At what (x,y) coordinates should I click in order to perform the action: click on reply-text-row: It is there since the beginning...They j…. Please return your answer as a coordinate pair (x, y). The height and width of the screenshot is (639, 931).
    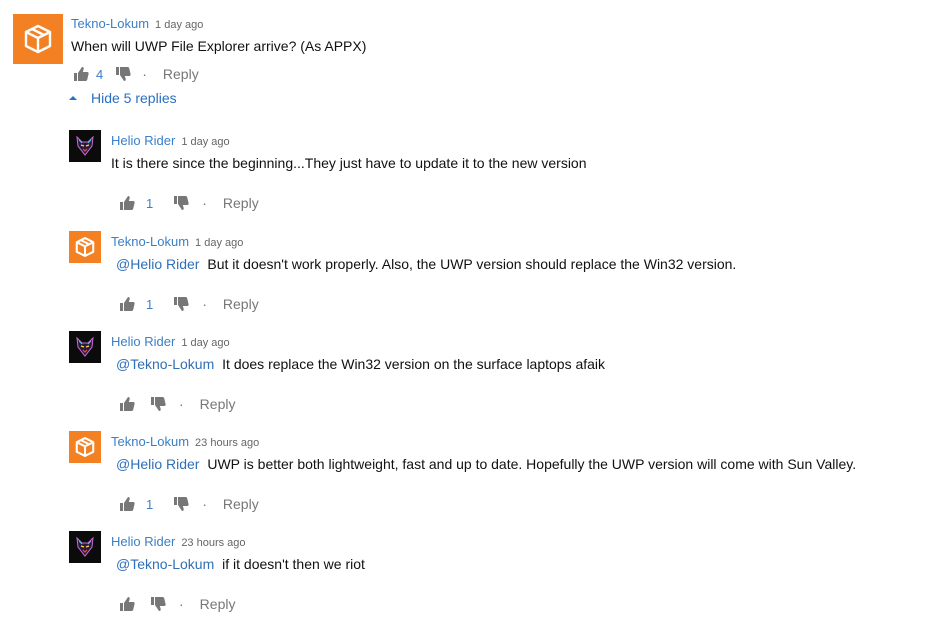
    Looking at the image, I should click on (349, 163).